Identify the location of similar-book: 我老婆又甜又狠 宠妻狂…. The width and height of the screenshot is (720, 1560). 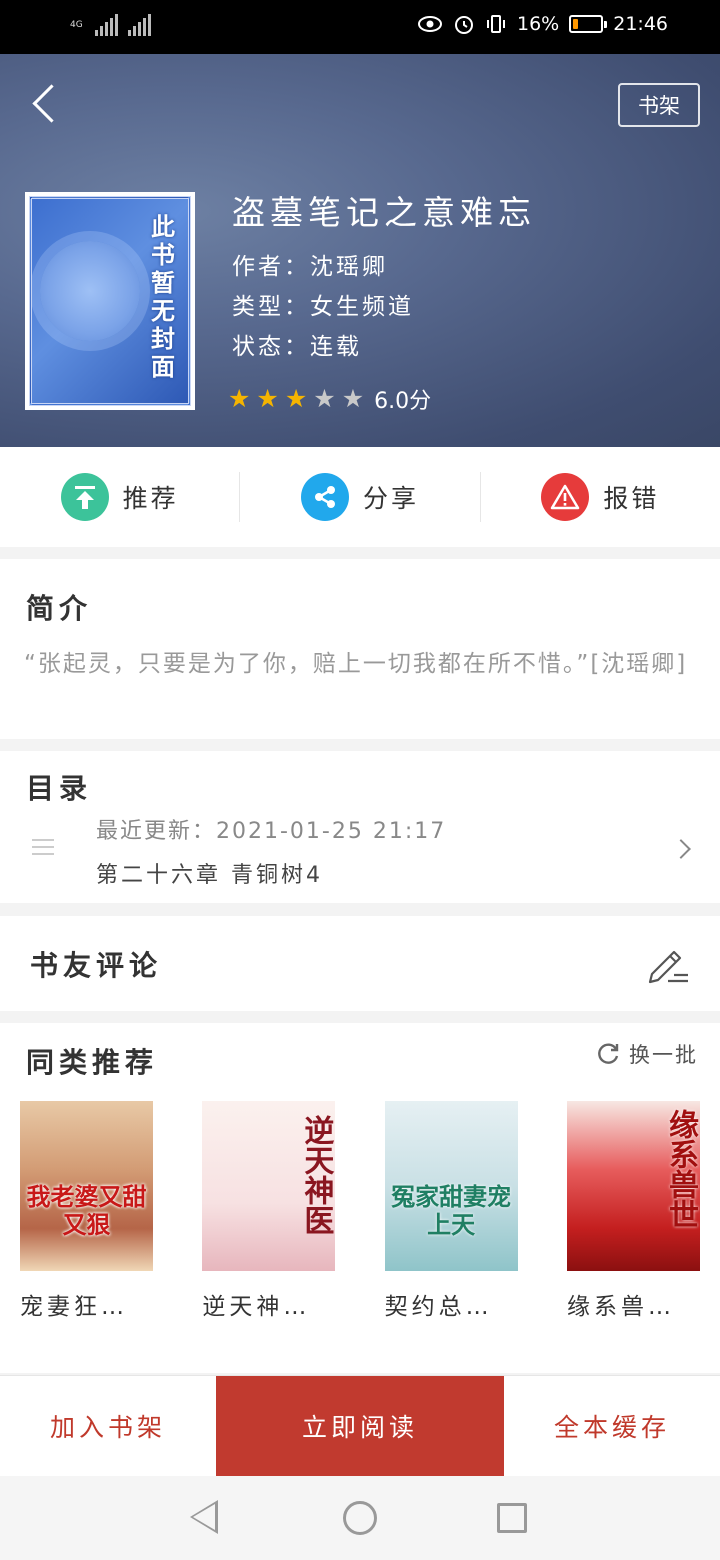
(86, 1211).